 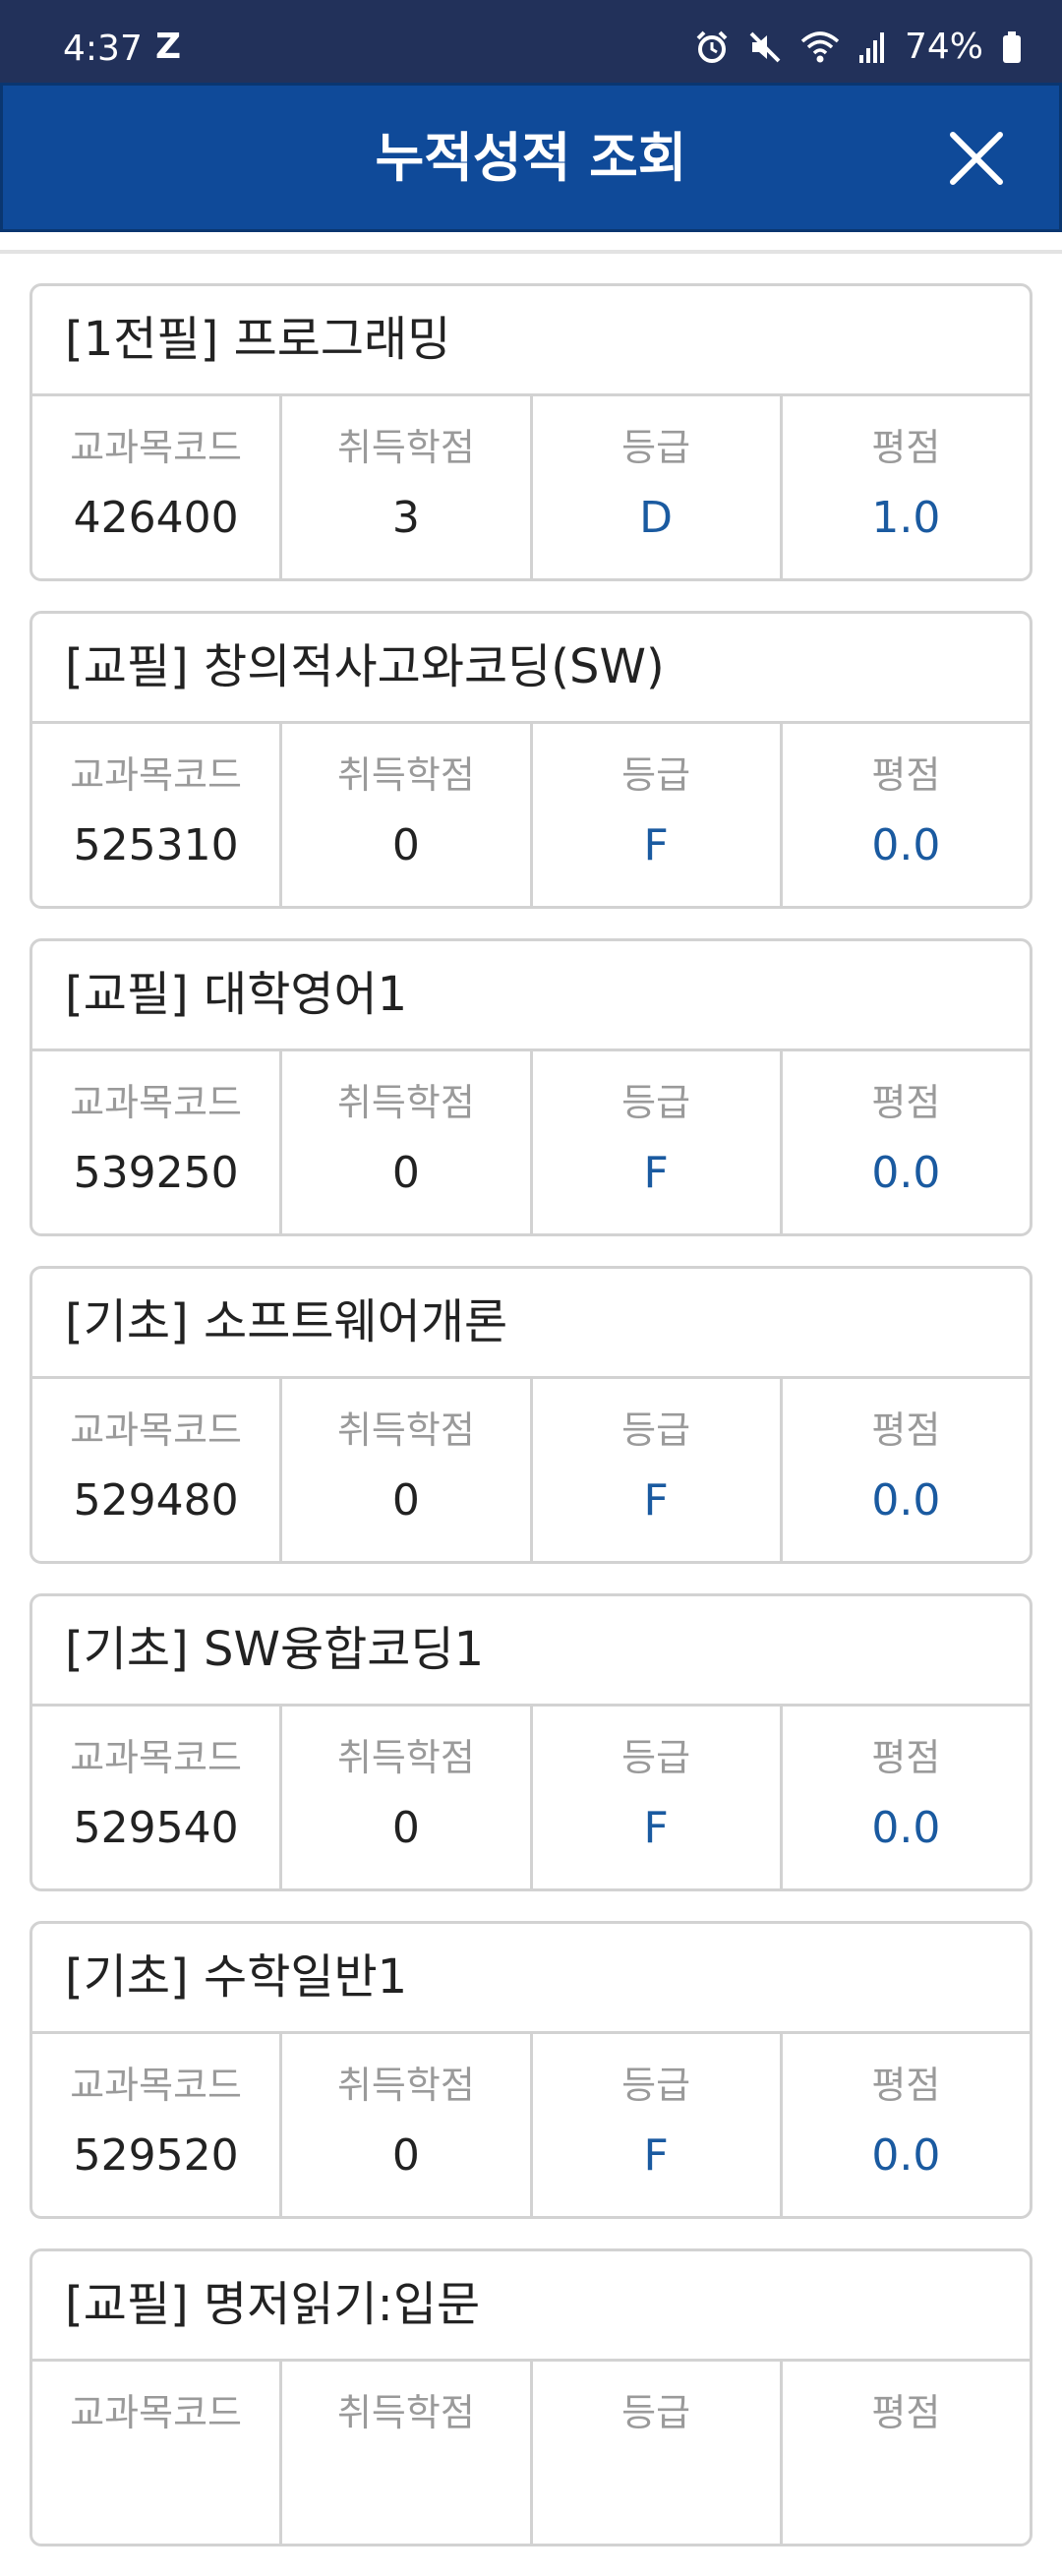 What do you see at coordinates (712, 47) in the screenshot?
I see `alarm-icon` at bounding box center [712, 47].